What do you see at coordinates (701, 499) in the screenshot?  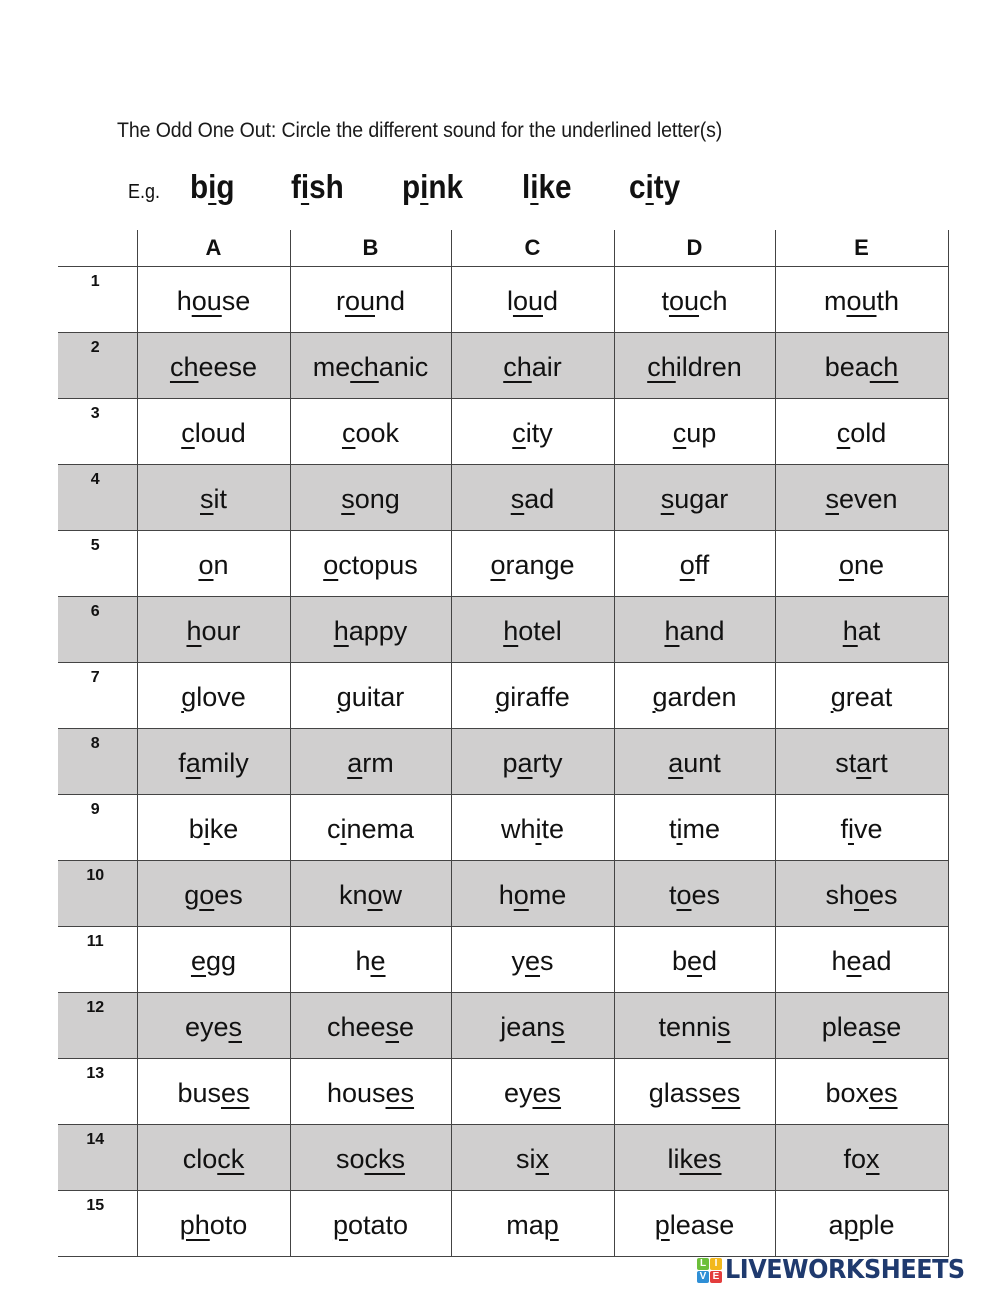 I see `word-suffix: ugar` at bounding box center [701, 499].